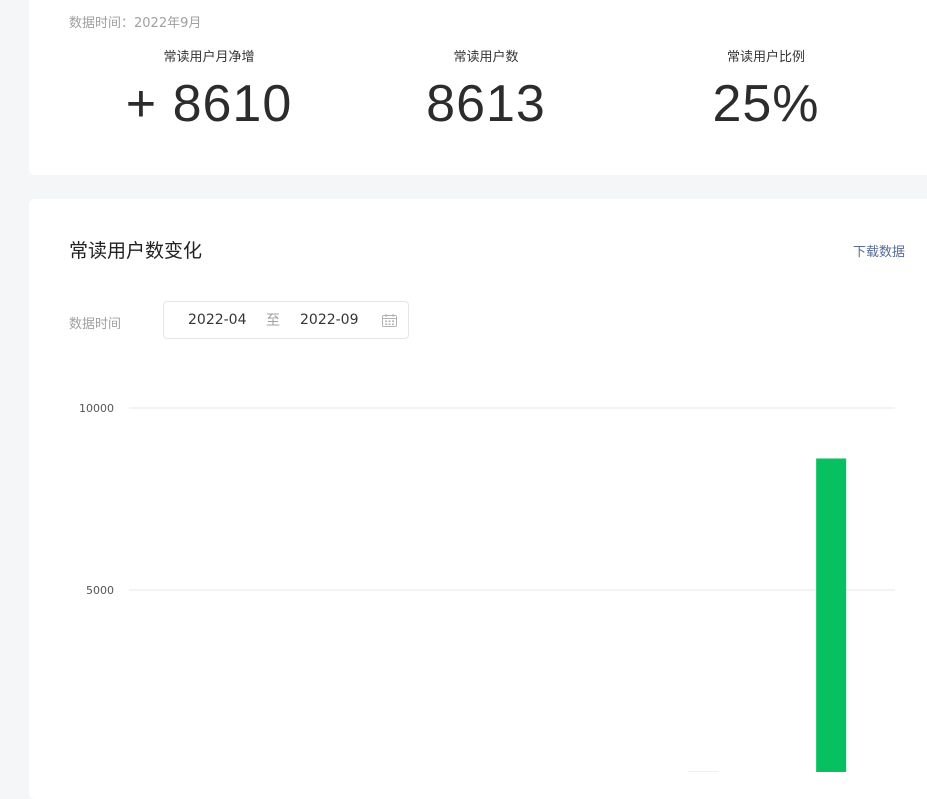 The width and height of the screenshot is (927, 799). Describe the element at coordinates (389, 320) in the screenshot. I see `calendar-icon` at that location.